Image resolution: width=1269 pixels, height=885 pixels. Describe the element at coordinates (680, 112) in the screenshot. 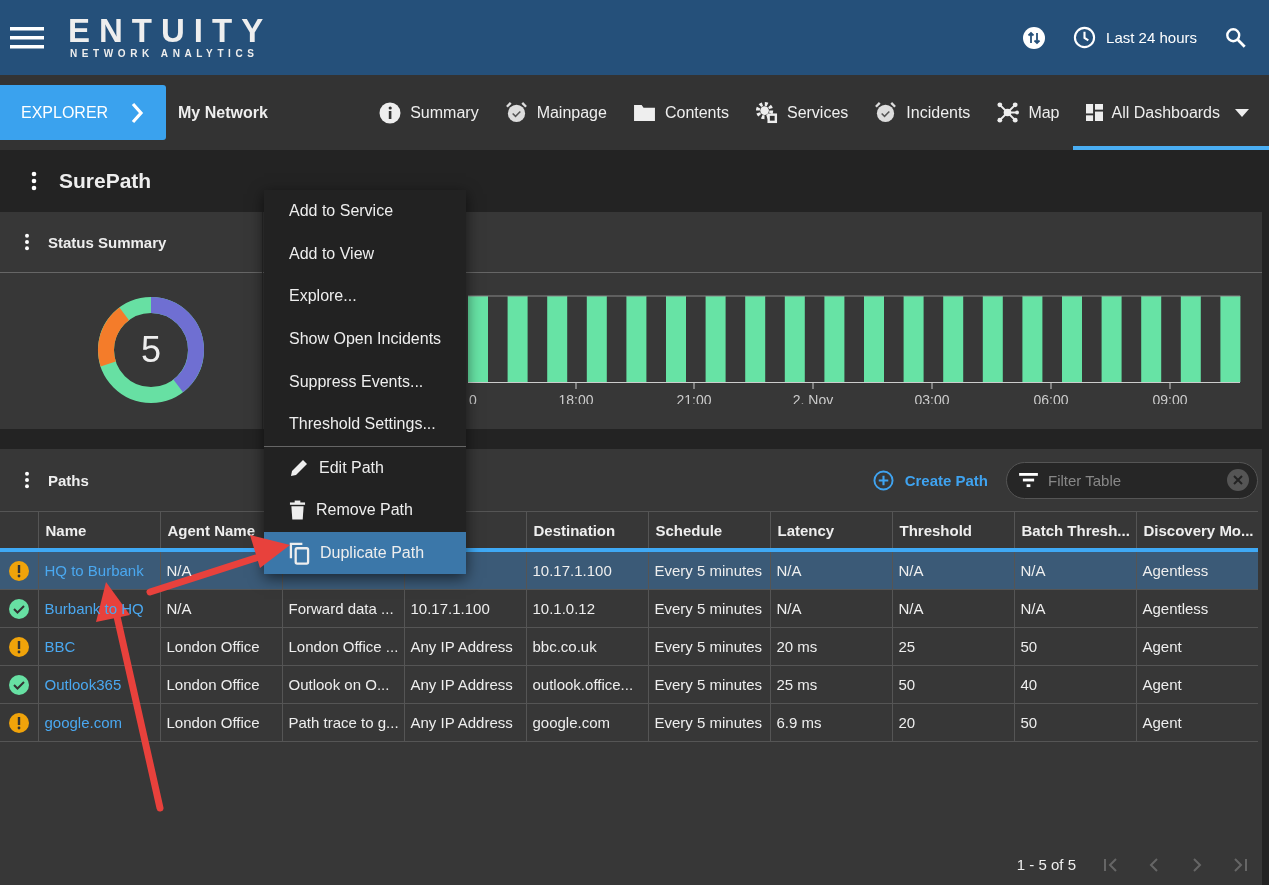

I see `nav-tab: Contents` at that location.